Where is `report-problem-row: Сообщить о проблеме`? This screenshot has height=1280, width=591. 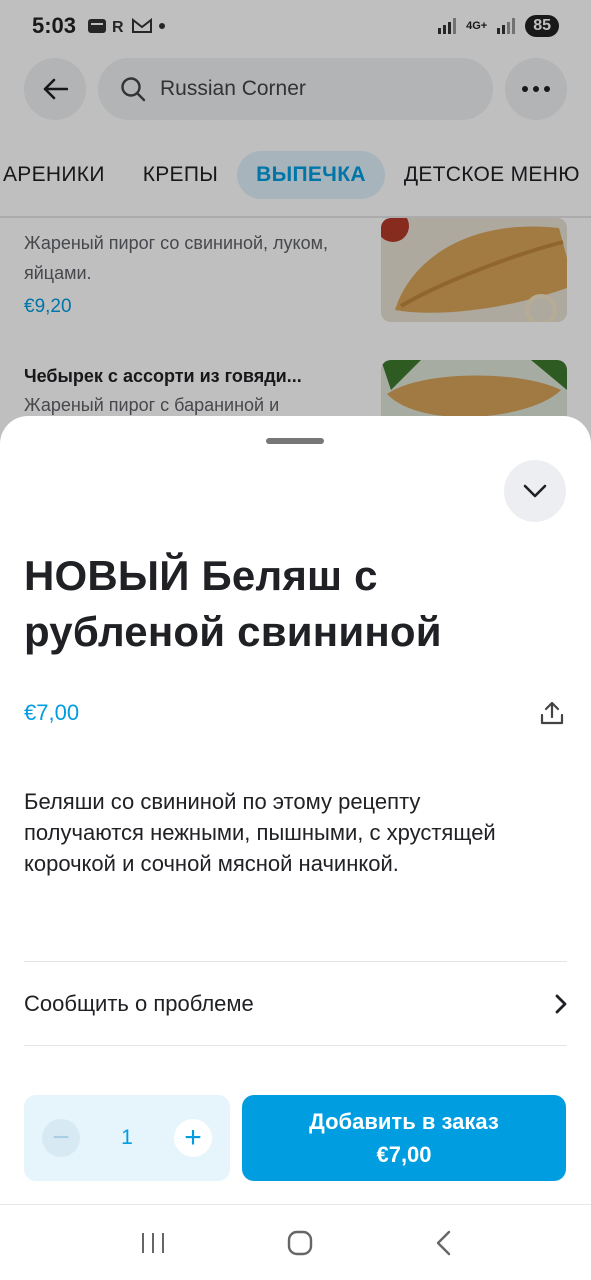 report-problem-row: Сообщить о проблеме is located at coordinates (295, 1004).